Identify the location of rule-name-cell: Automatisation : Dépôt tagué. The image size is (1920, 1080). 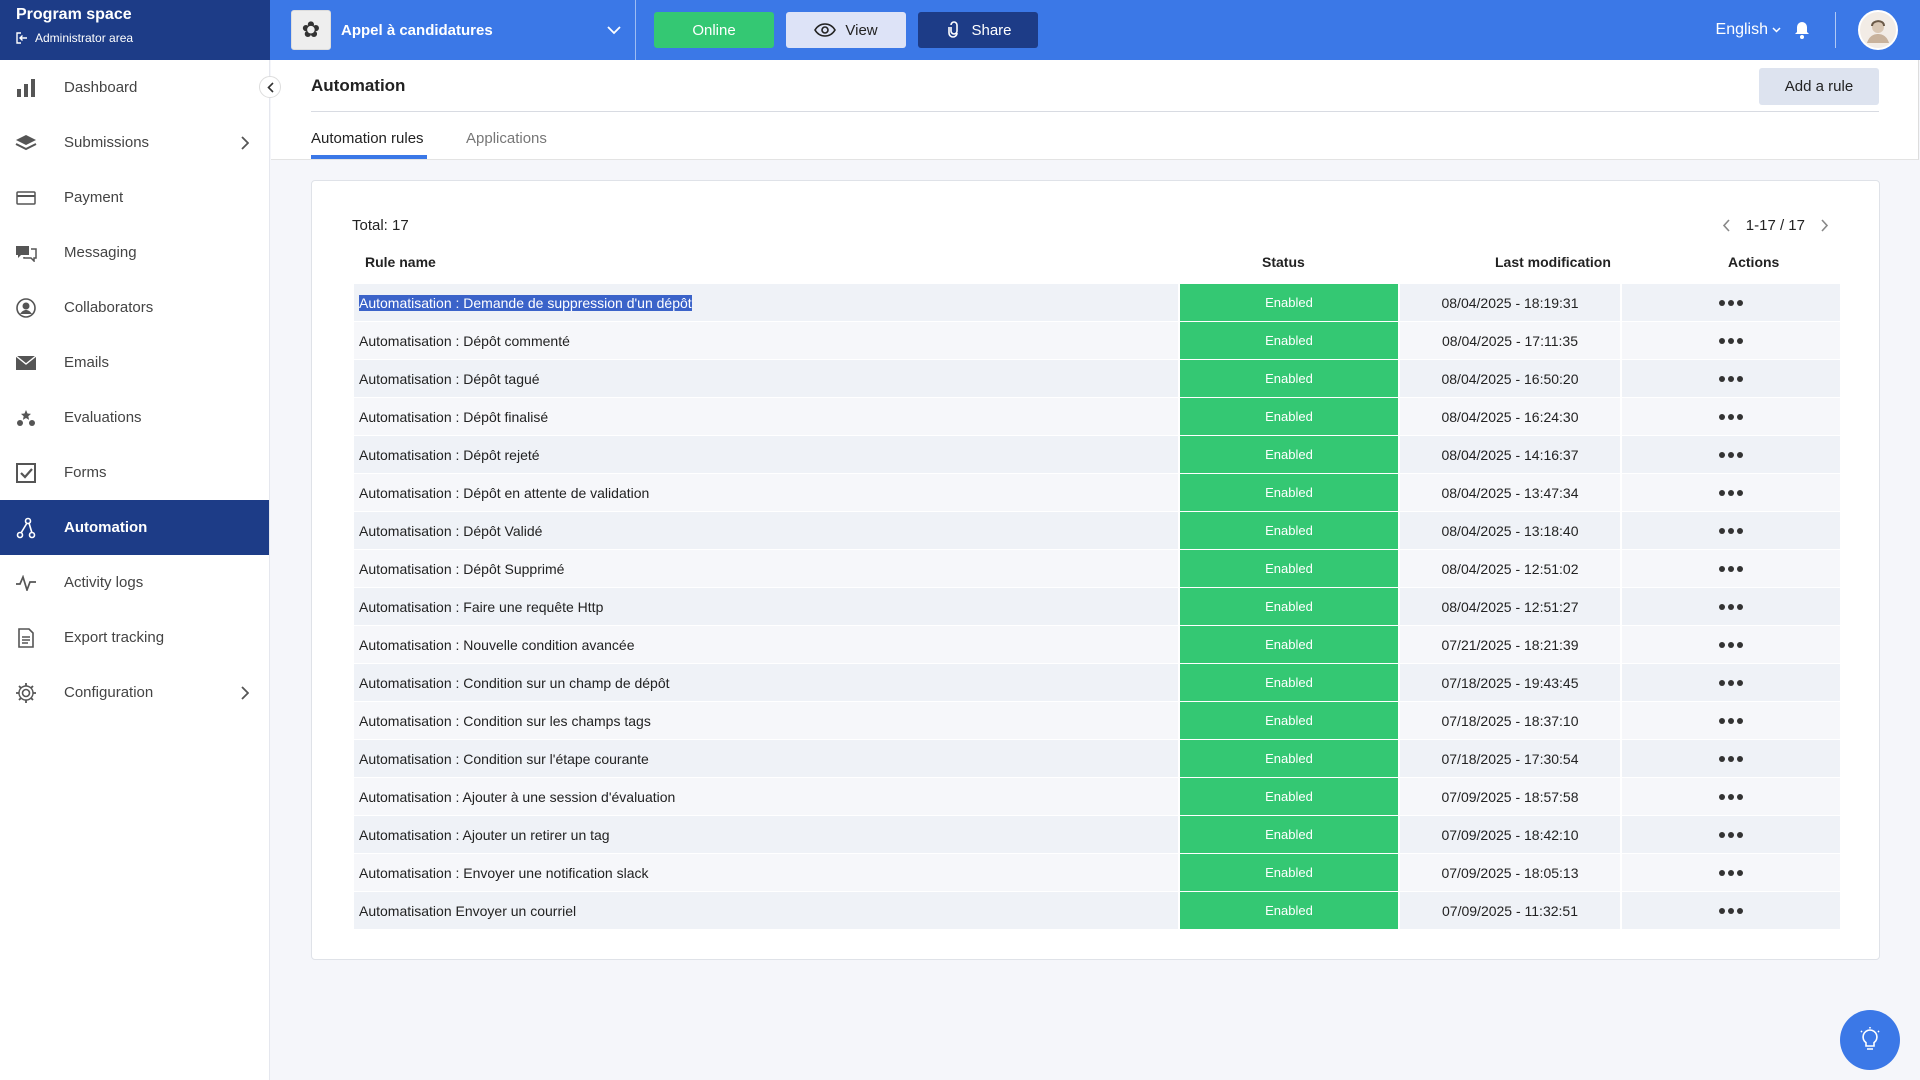
(766, 379).